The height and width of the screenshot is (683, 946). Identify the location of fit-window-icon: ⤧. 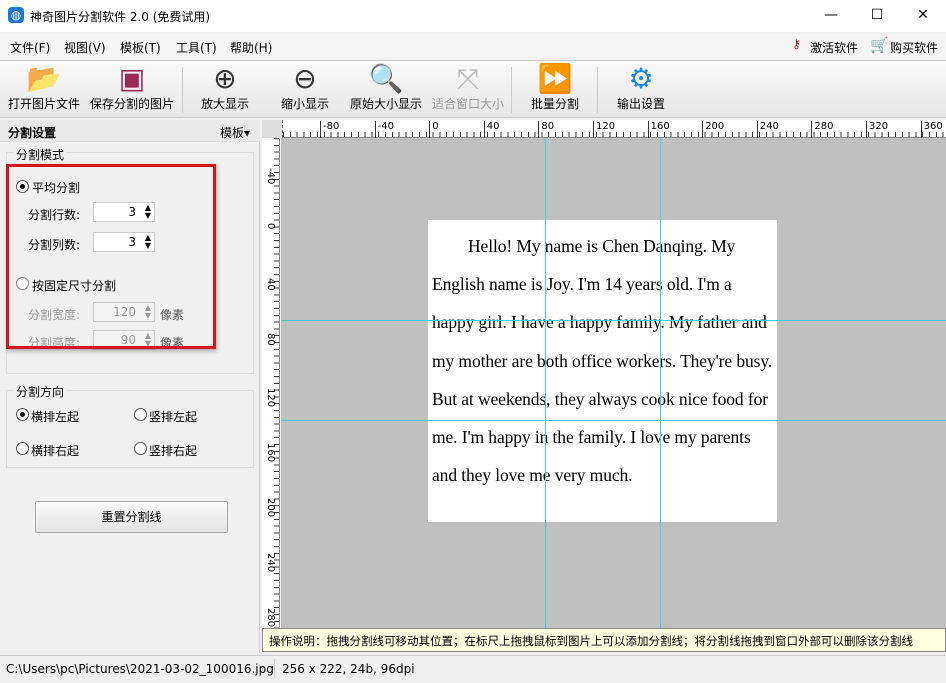
(468, 78).